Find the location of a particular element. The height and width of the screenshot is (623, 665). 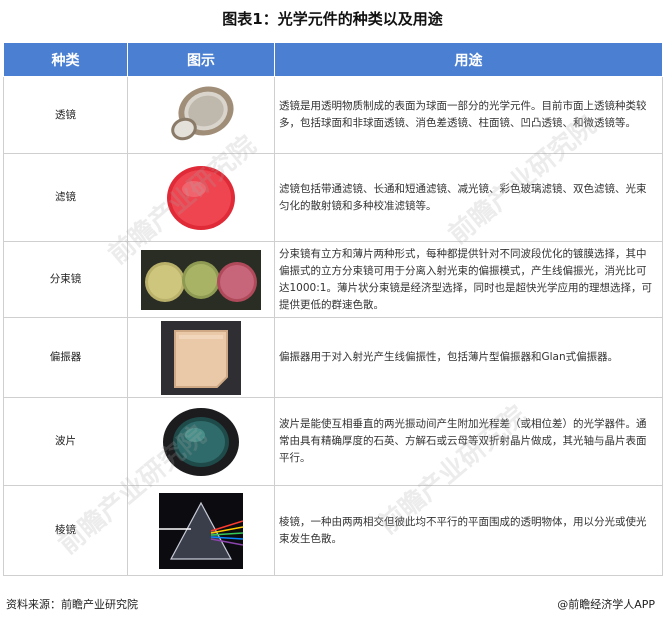

row-name: 波片 is located at coordinates (65, 441).